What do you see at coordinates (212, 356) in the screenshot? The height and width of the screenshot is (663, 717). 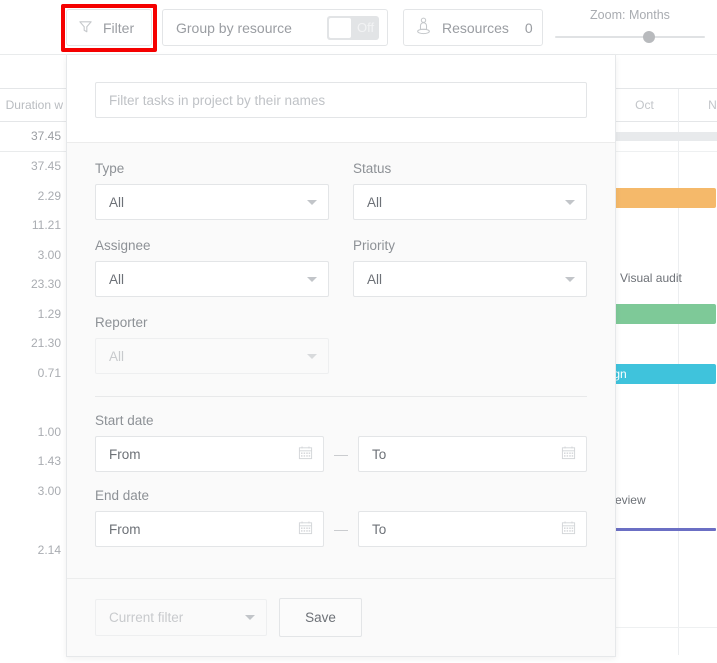 I see `reporter-select: All` at bounding box center [212, 356].